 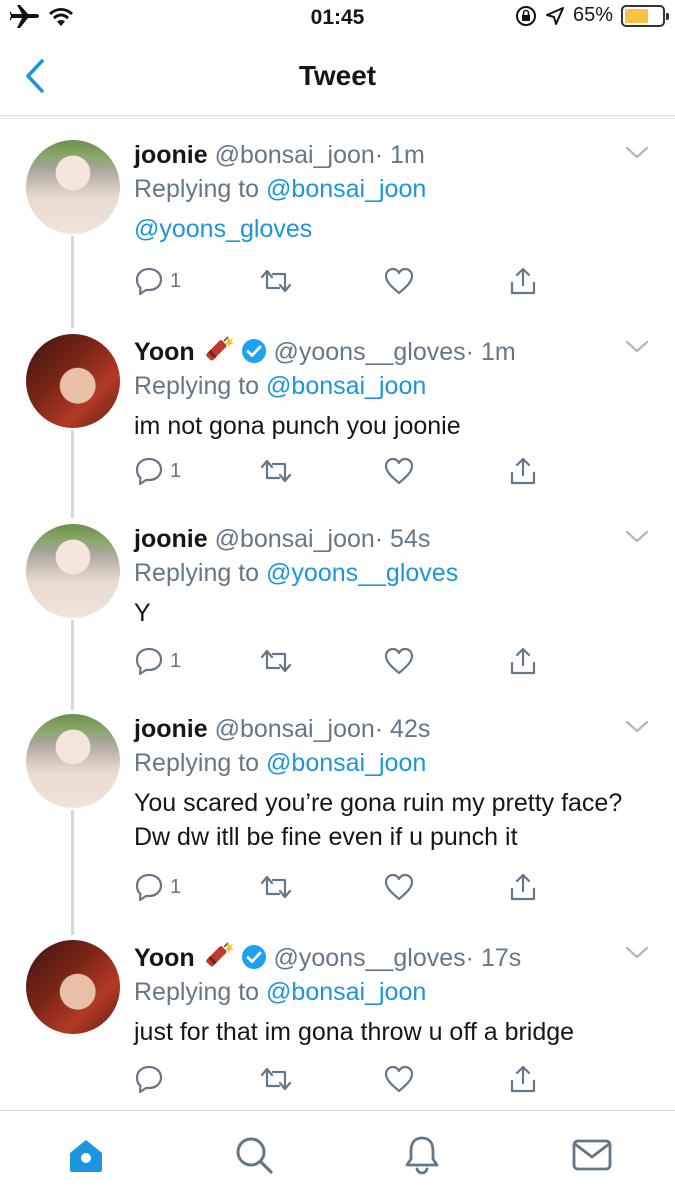 I want to click on tweet-header: Yoon @yoons__gloves· 1m, so click(x=394, y=350).